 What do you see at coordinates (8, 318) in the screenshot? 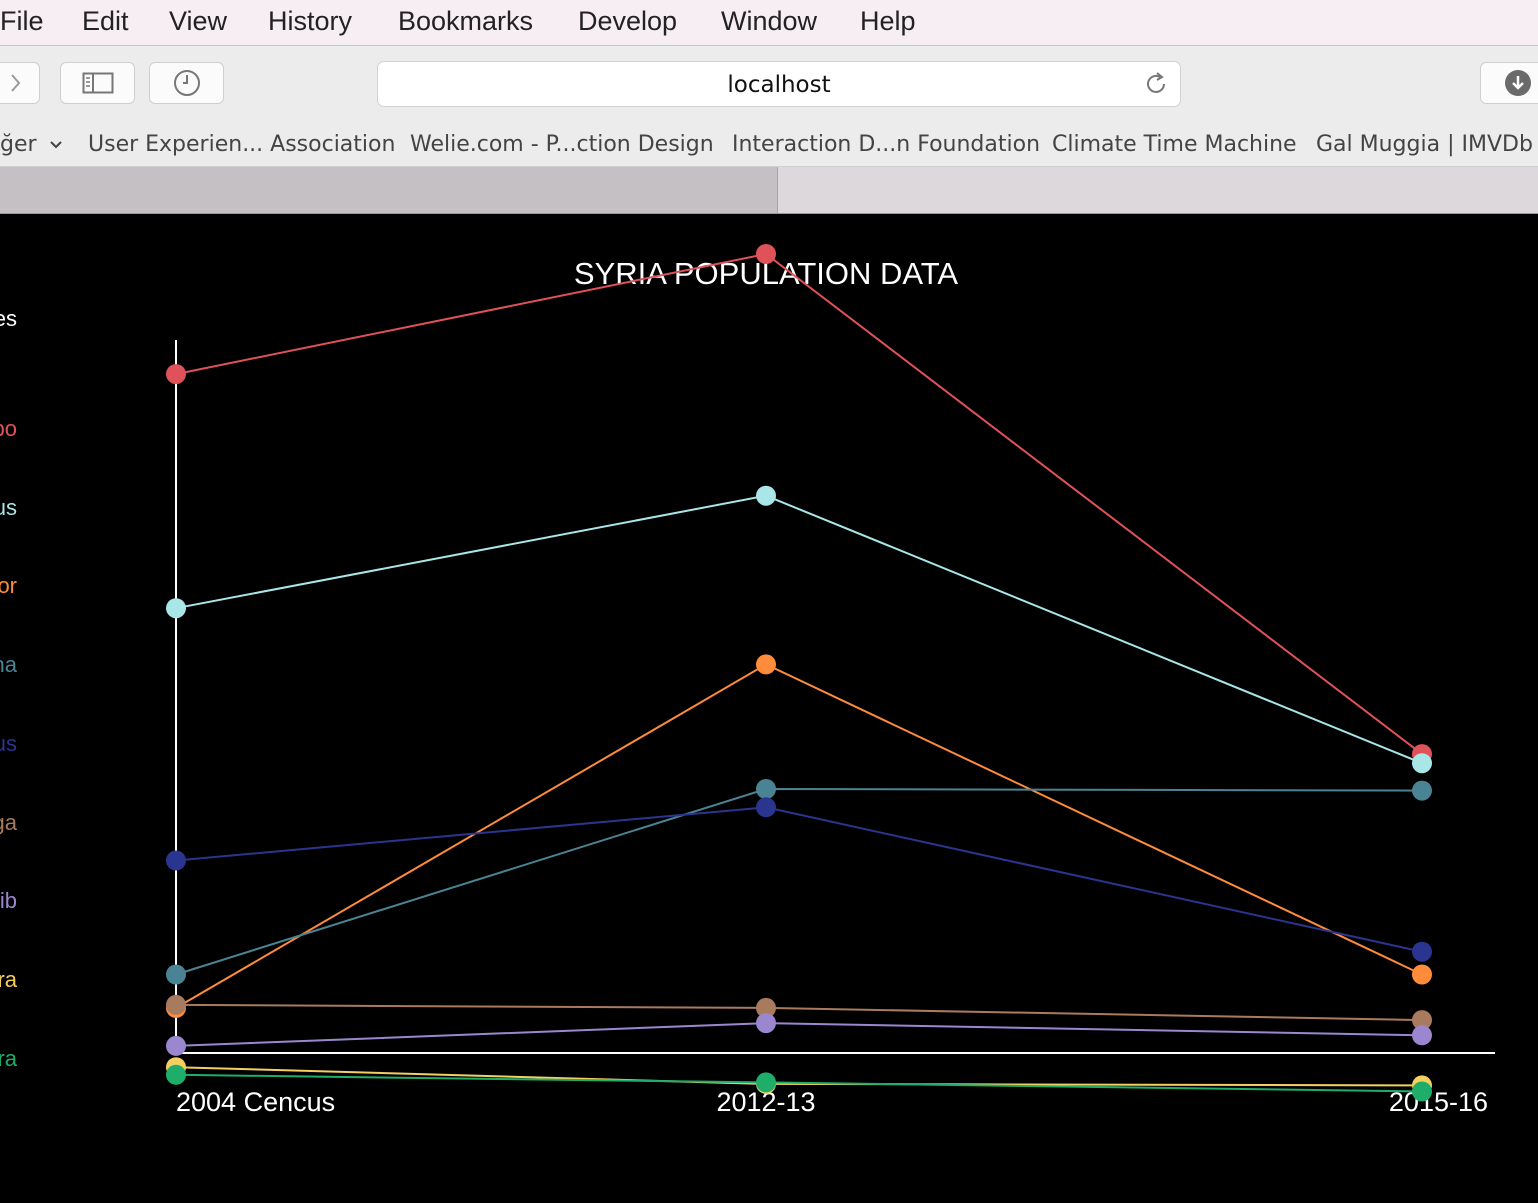
I see `legend-header: es` at bounding box center [8, 318].